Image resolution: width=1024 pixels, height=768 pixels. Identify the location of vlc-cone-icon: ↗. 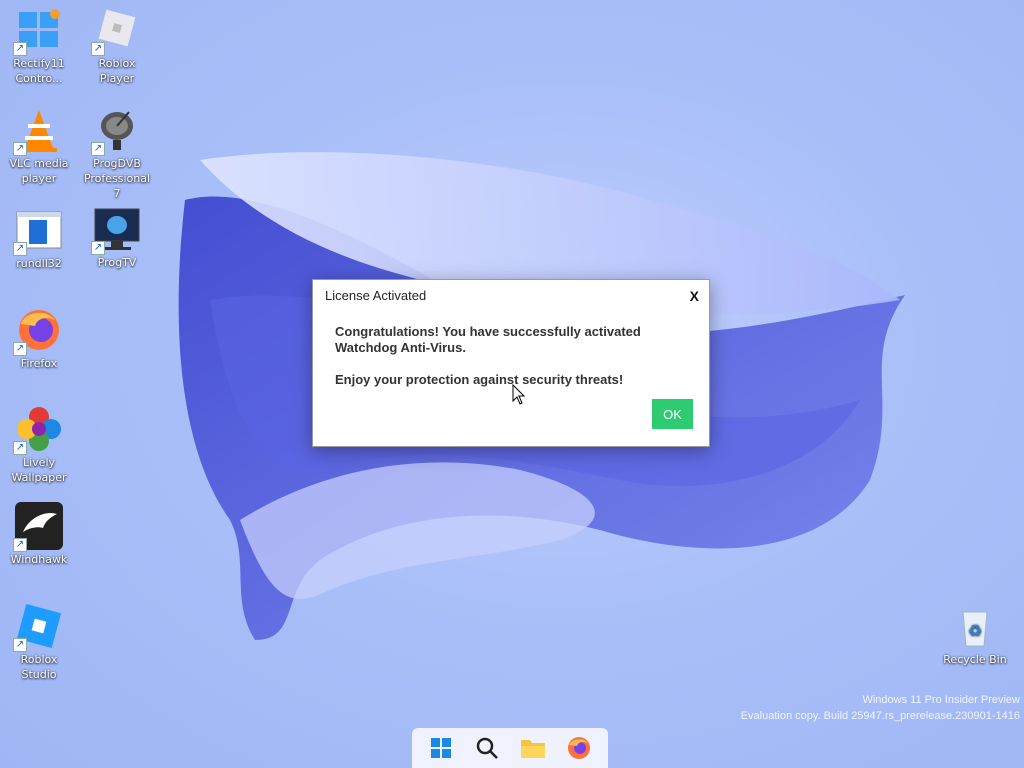
(38, 131).